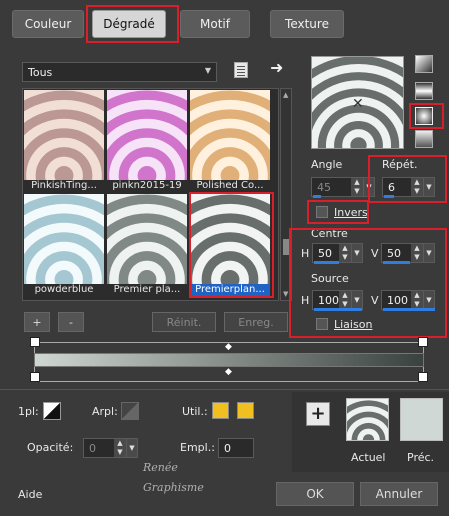 The width and height of the screenshot is (449, 516). I want to click on link-label: Liaison, so click(353, 324).